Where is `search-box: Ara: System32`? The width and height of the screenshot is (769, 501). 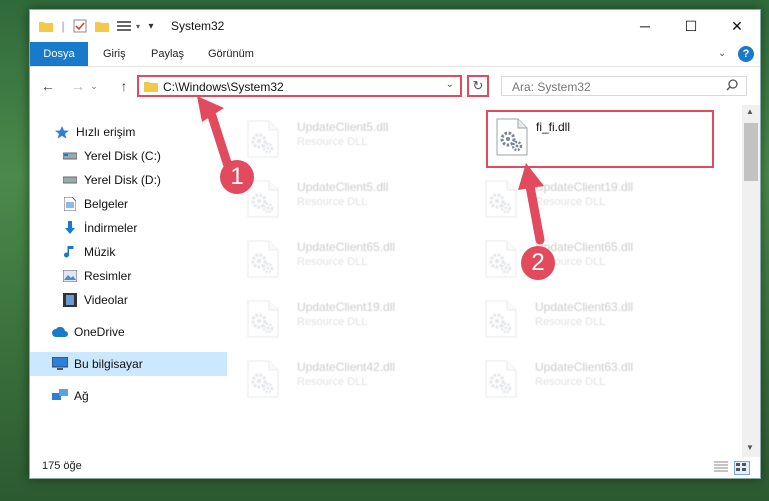 search-box: Ara: System32 is located at coordinates (624, 86).